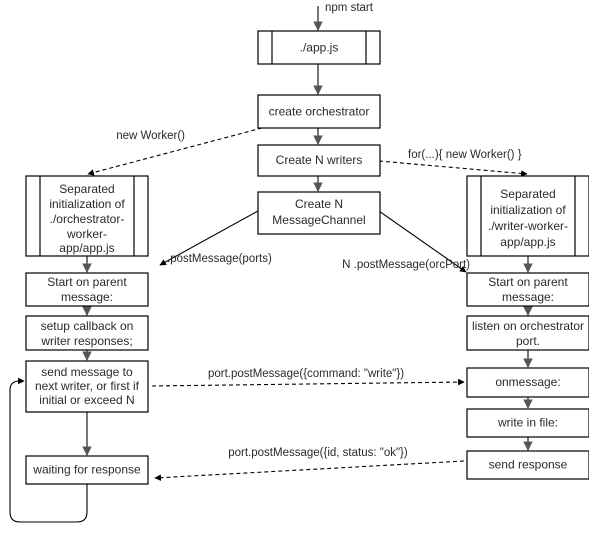  What do you see at coordinates (86, 234) in the screenshot?
I see `node-orchestrator-worker-app-label-line4: worker-` at bounding box center [86, 234].